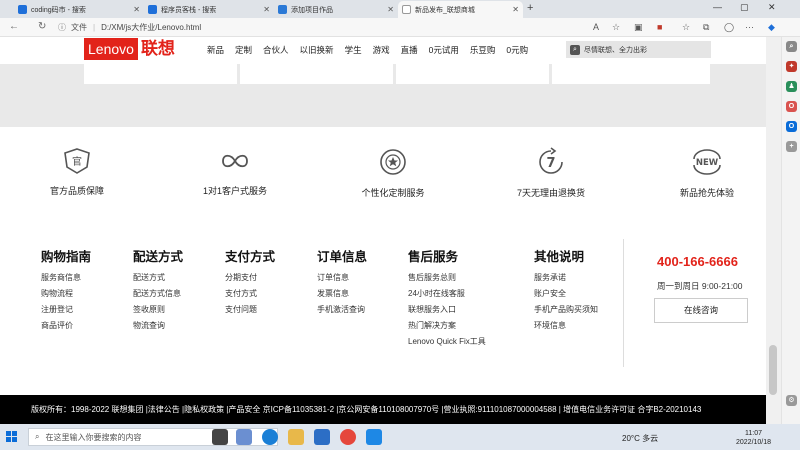  Describe the element at coordinates (353, 50) in the screenshot. I see `nav-item-student: 学生` at that location.